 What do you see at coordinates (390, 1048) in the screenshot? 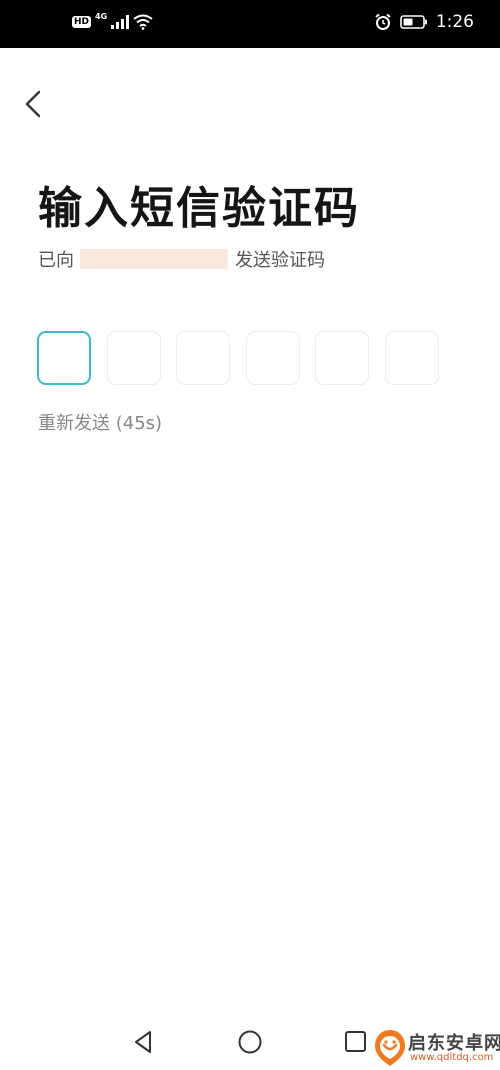
I see `watermark-logo-icon` at bounding box center [390, 1048].